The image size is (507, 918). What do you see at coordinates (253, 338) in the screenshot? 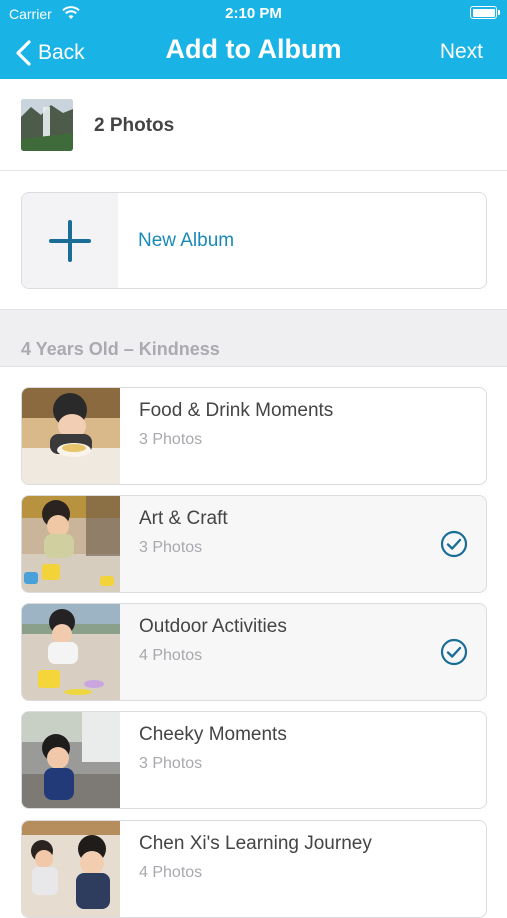
I see `section-header: 4 Years Old – Kindness` at bounding box center [253, 338].